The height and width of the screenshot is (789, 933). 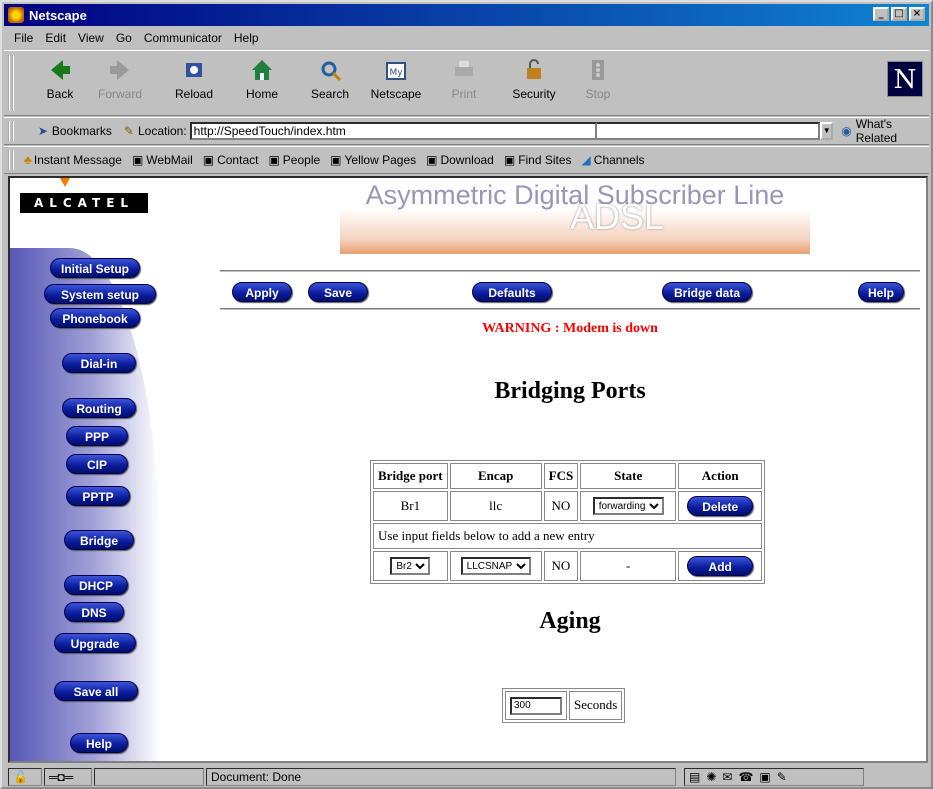 What do you see at coordinates (91, 38) in the screenshot?
I see `menu-view: View` at bounding box center [91, 38].